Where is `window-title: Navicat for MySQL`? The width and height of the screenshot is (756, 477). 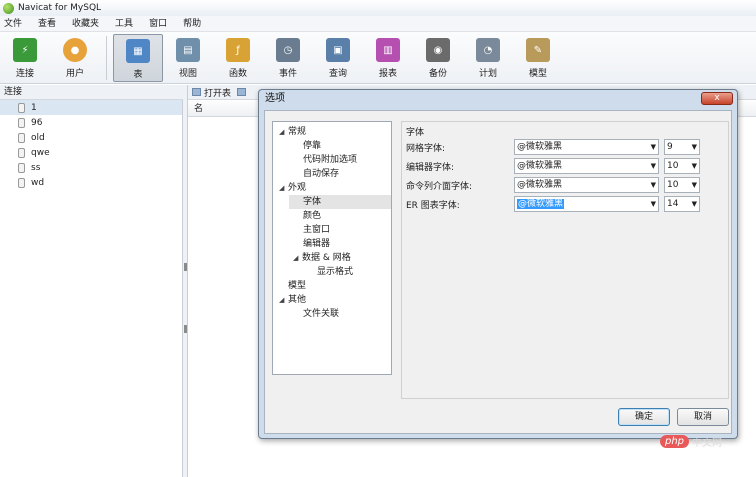
window-title: Navicat for MySQL is located at coordinates (60, 8).